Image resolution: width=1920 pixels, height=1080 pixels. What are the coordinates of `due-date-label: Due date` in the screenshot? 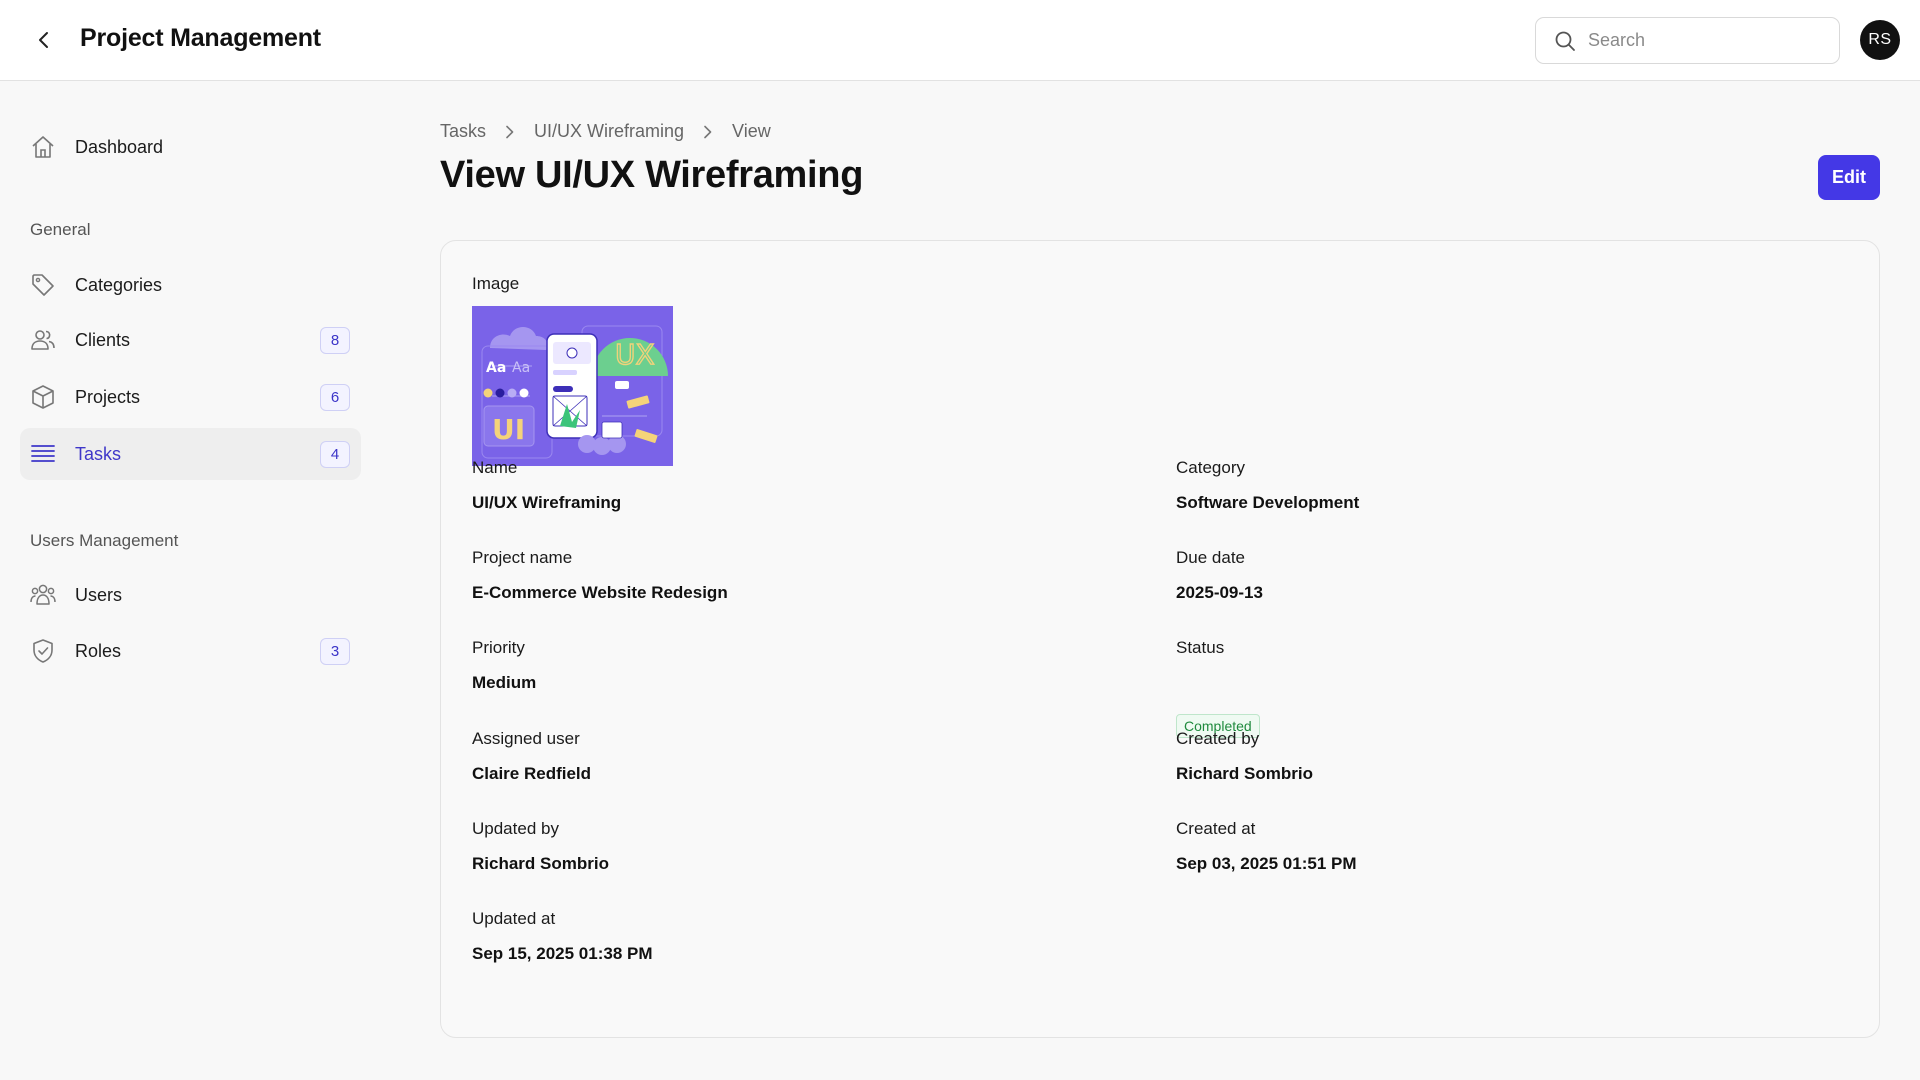 It's located at (1210, 557).